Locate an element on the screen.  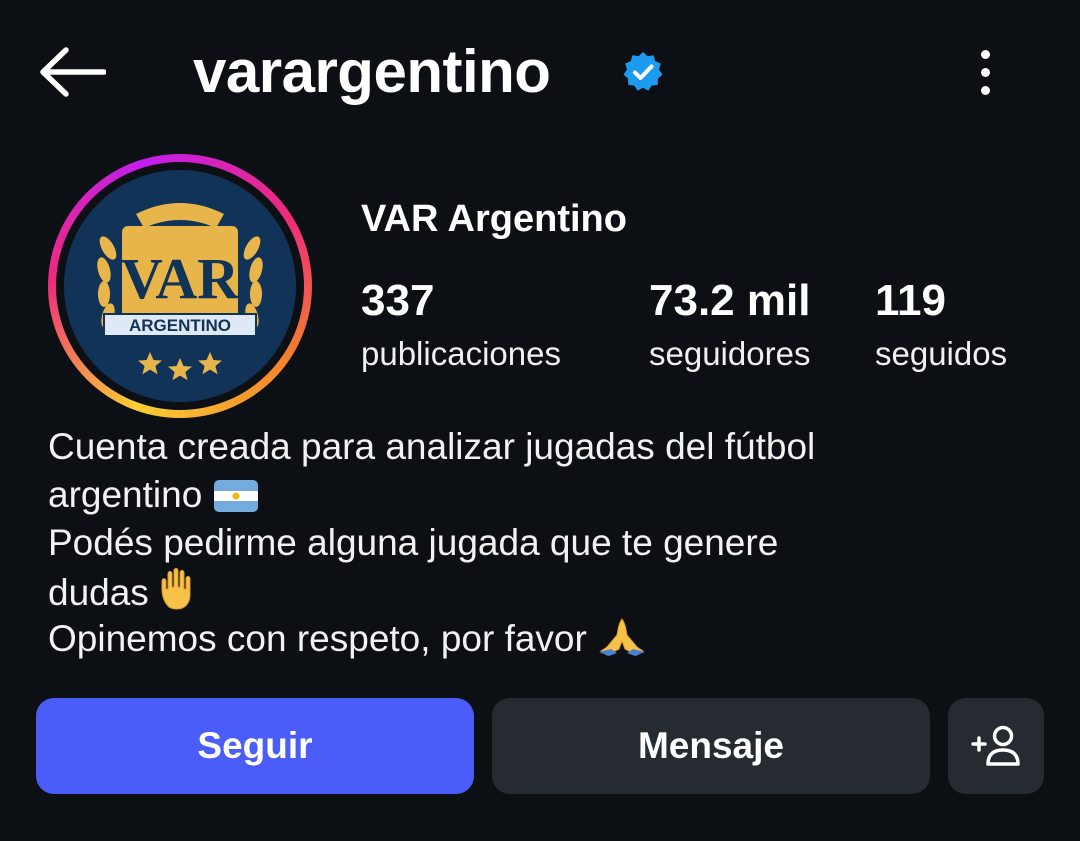
arrow-left-icon is located at coordinates (73, 72).